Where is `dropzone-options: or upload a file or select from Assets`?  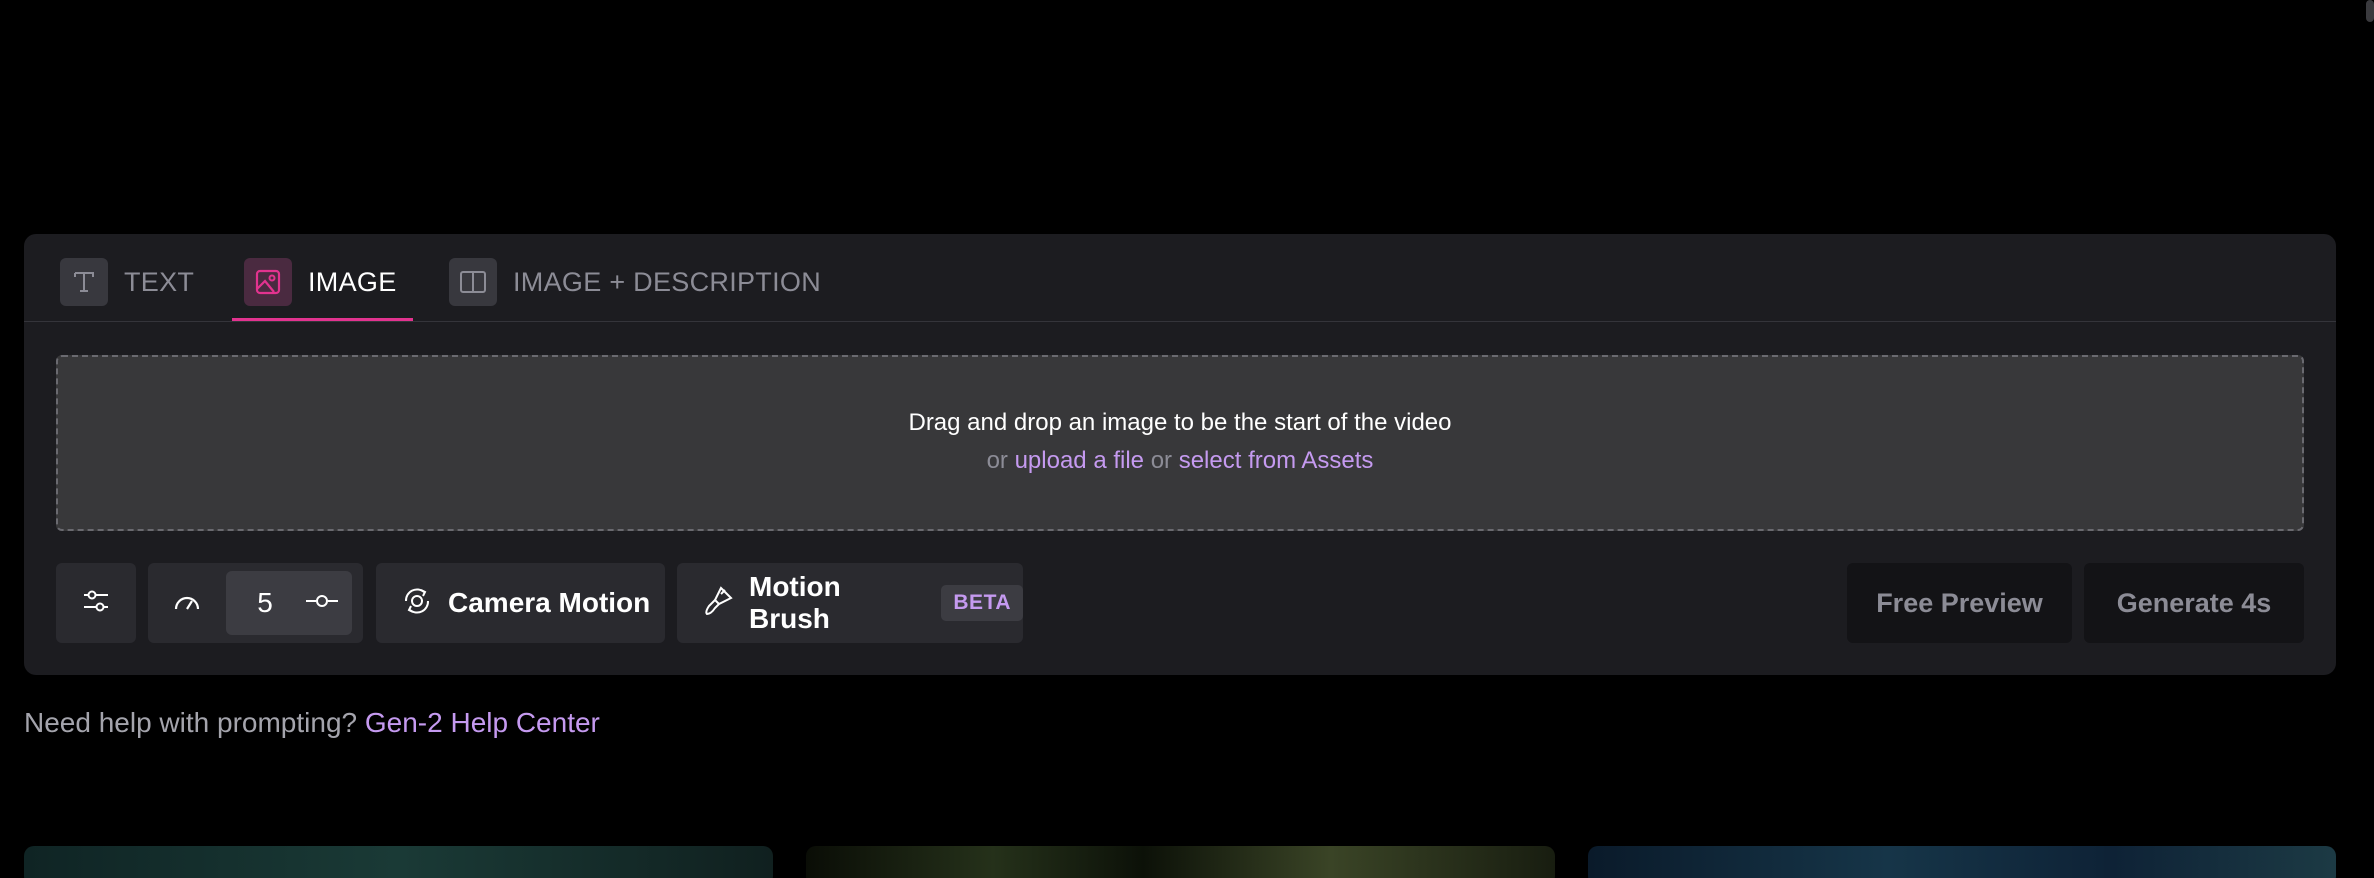
dropzone-options: or upload a file or select from Assets is located at coordinates (1180, 461).